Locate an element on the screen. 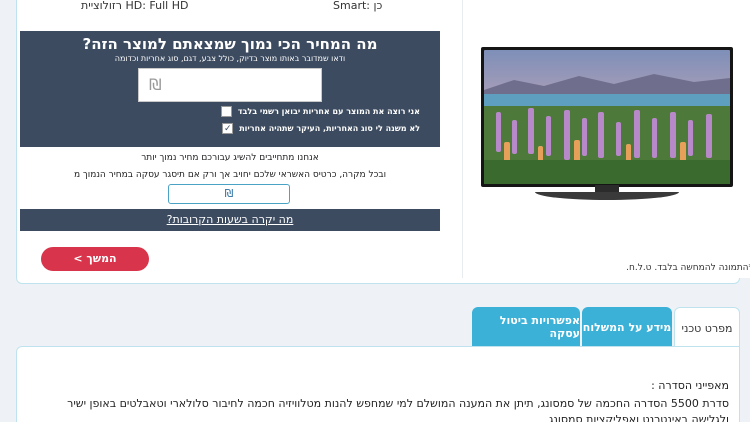 The width and height of the screenshot is (750, 422). tab-shipping-info: מידע על המשלוח is located at coordinates (627, 327).